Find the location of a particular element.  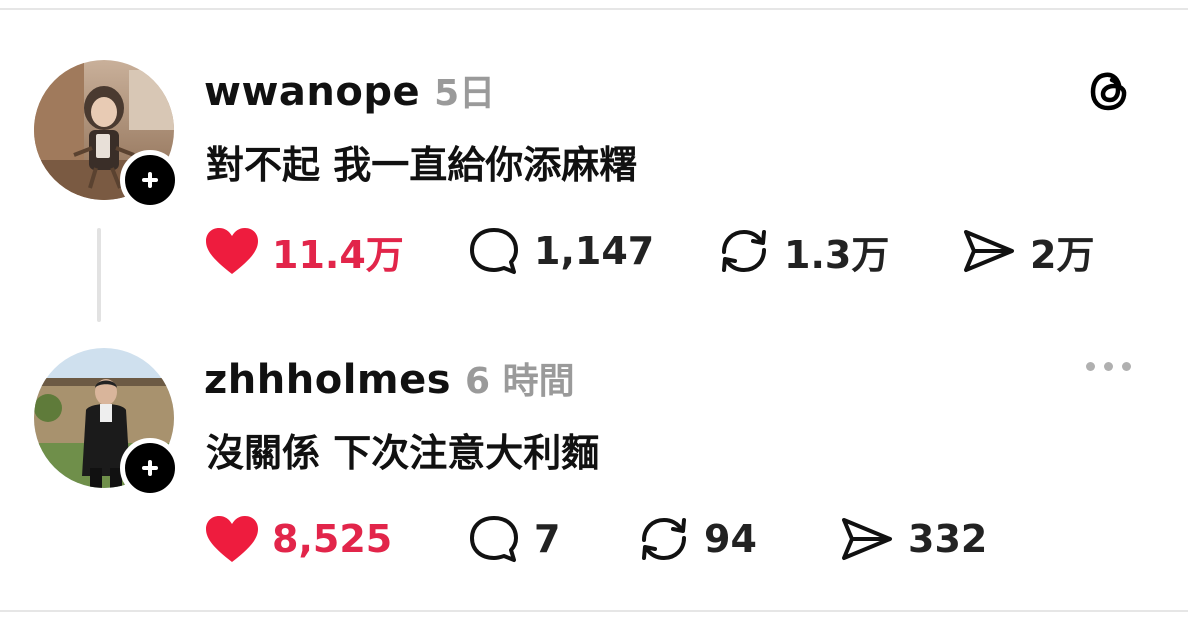

repost-count: 1.3万 is located at coordinates (837, 254).